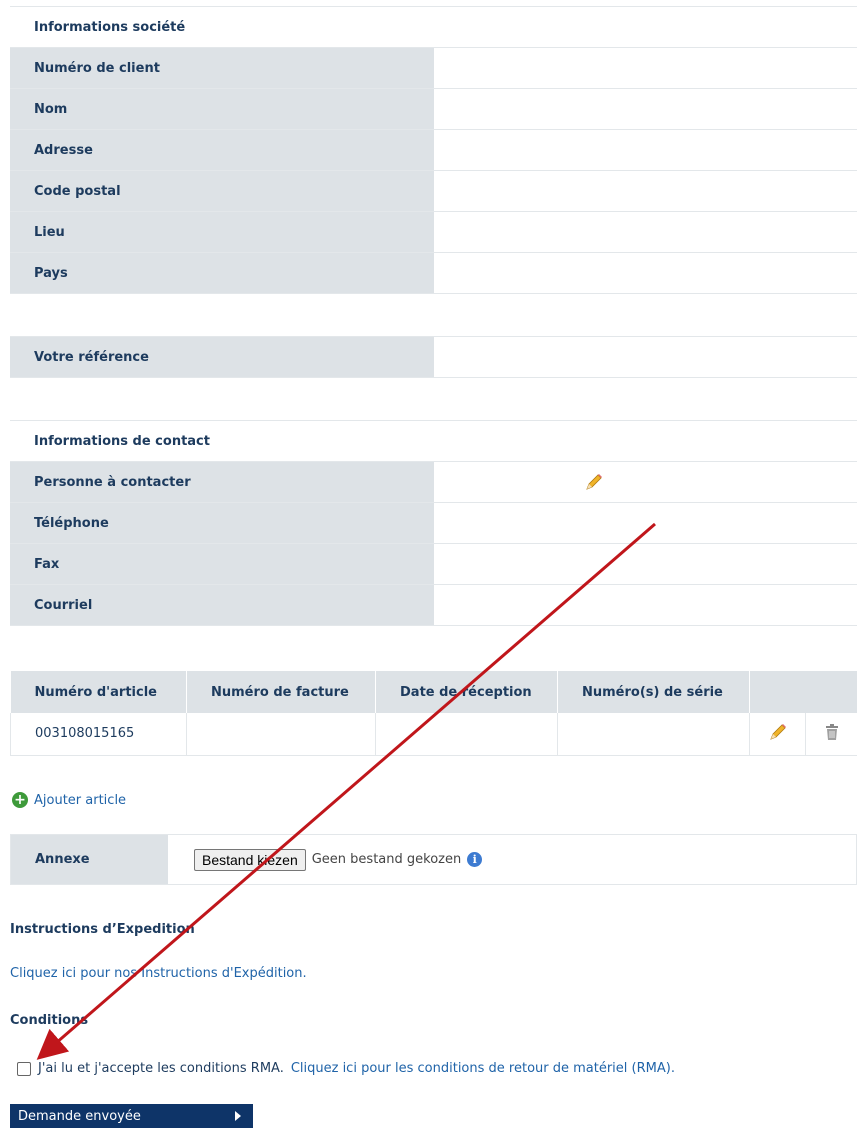  Describe the element at coordinates (250, 859) in the screenshot. I see `choose-file-button: Bestand kiezen` at that location.